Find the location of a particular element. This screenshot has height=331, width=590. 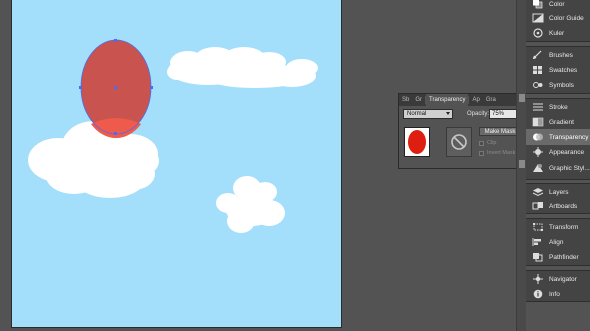

tab-graphic-styles: Gra is located at coordinates (491, 100).